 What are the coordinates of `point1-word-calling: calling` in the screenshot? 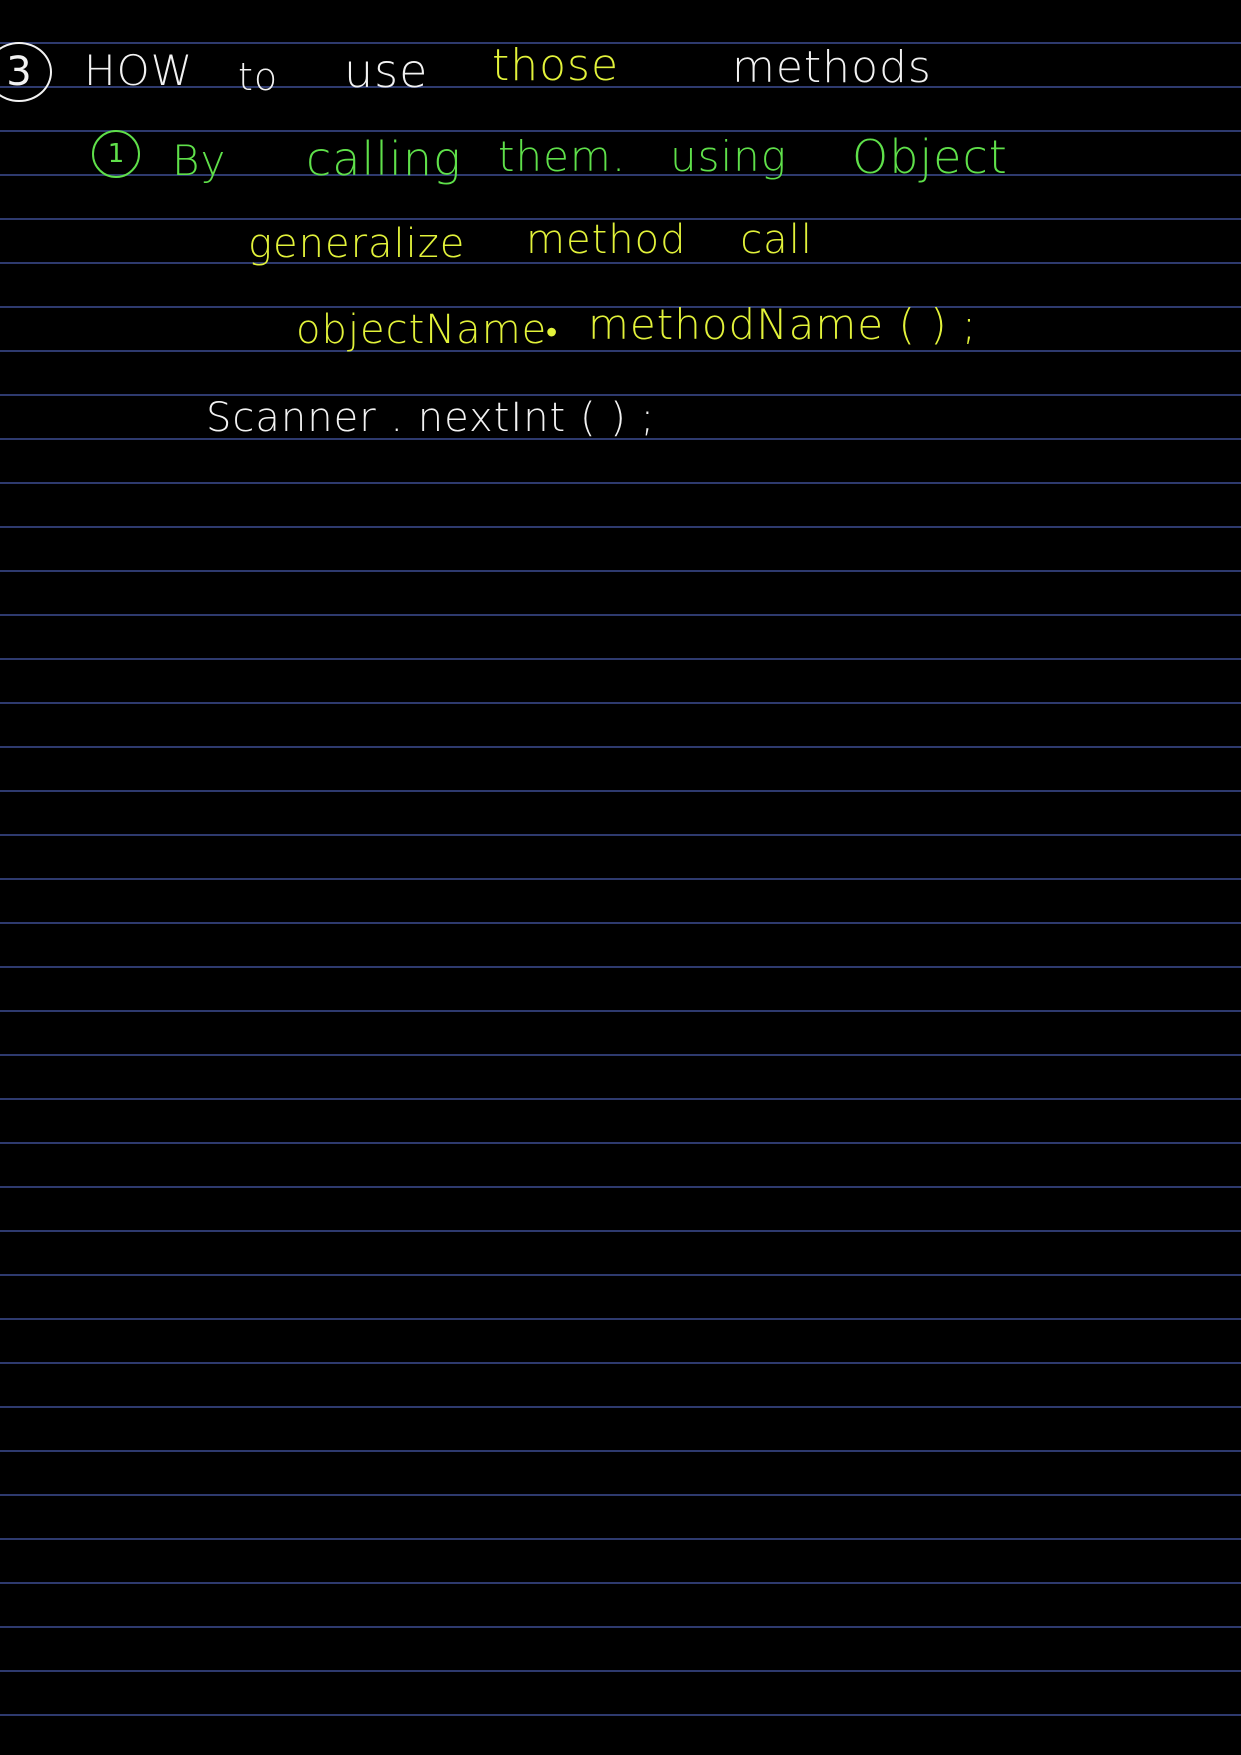 It's located at (384, 159).